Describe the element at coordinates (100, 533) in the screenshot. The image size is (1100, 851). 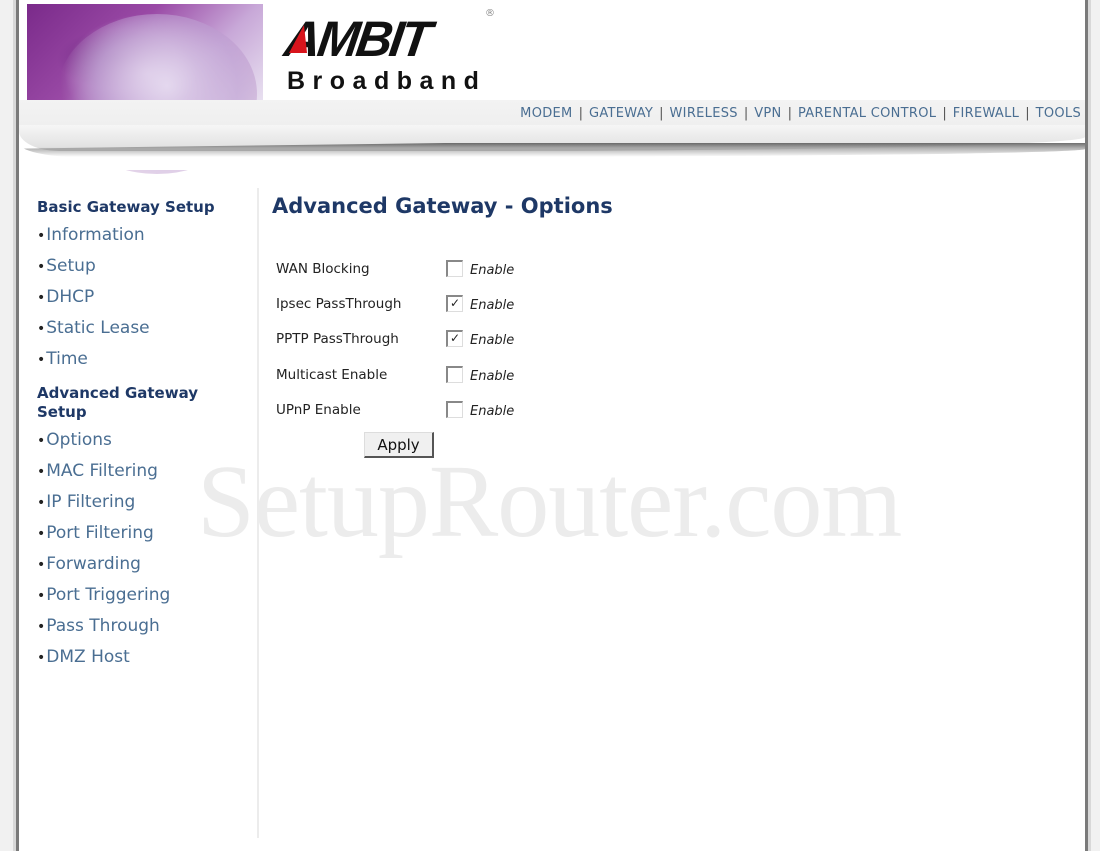
I see `sidebar-item-label: Port Filtering` at that location.